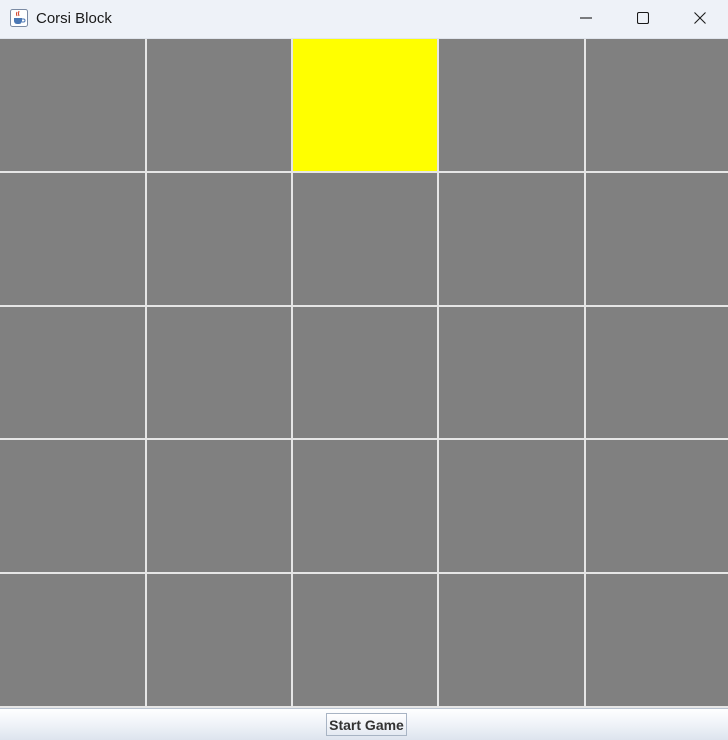 The height and width of the screenshot is (740, 728). I want to click on start-game-button: Start Game, so click(366, 724).